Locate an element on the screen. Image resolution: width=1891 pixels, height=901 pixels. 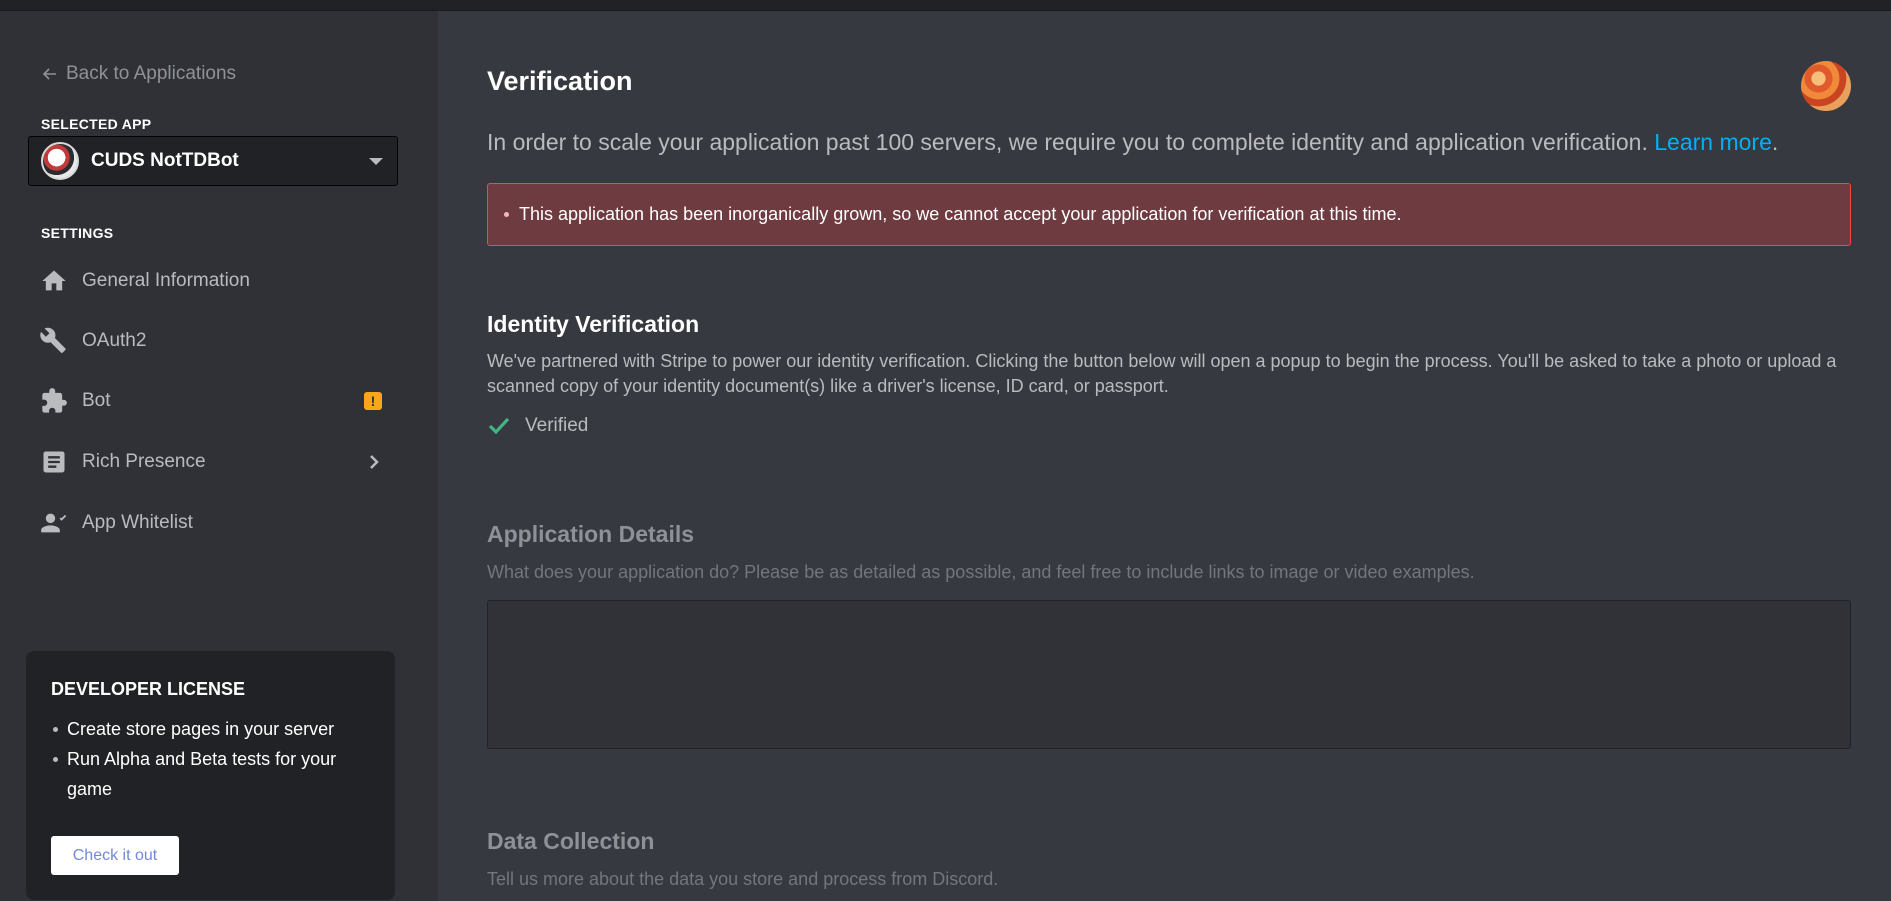
chevron-right-icon is located at coordinates (374, 462).